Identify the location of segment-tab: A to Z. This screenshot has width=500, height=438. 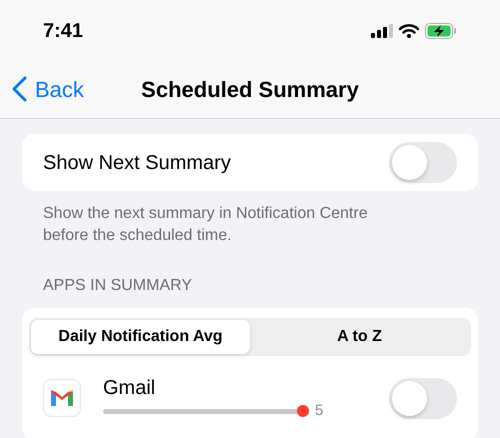
(359, 337).